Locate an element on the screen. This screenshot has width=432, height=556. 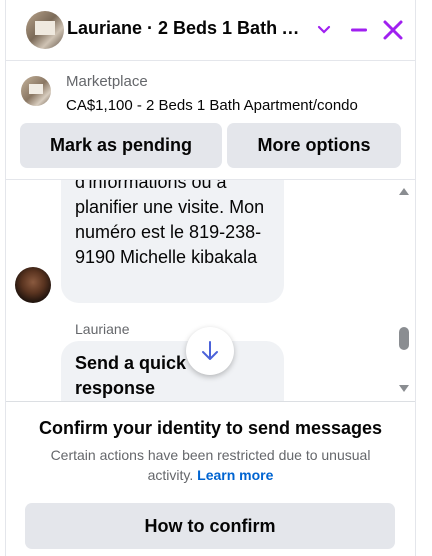
chat-header: Lauriane · 2 Beds 1 Bath Apartment/condo is located at coordinates (210, 30).